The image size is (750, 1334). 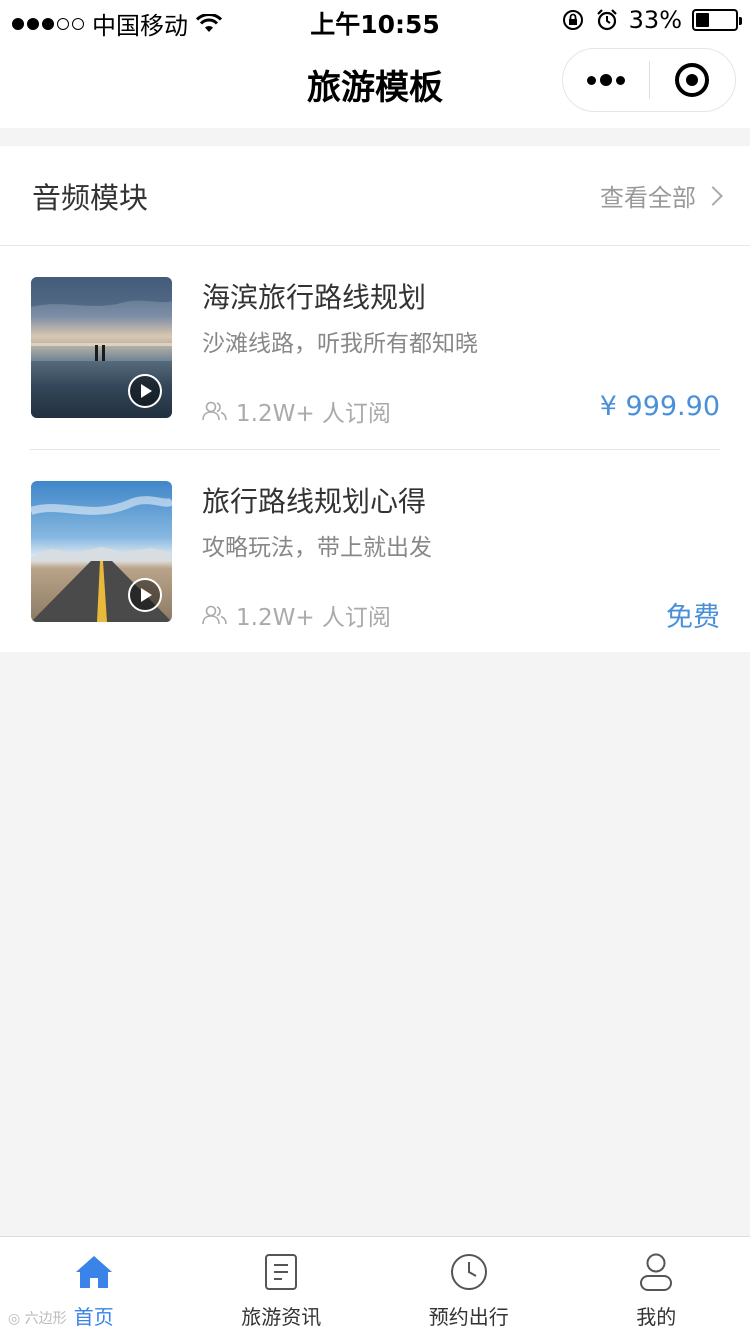 What do you see at coordinates (656, 1272) in the screenshot?
I see `user-icon` at bounding box center [656, 1272].